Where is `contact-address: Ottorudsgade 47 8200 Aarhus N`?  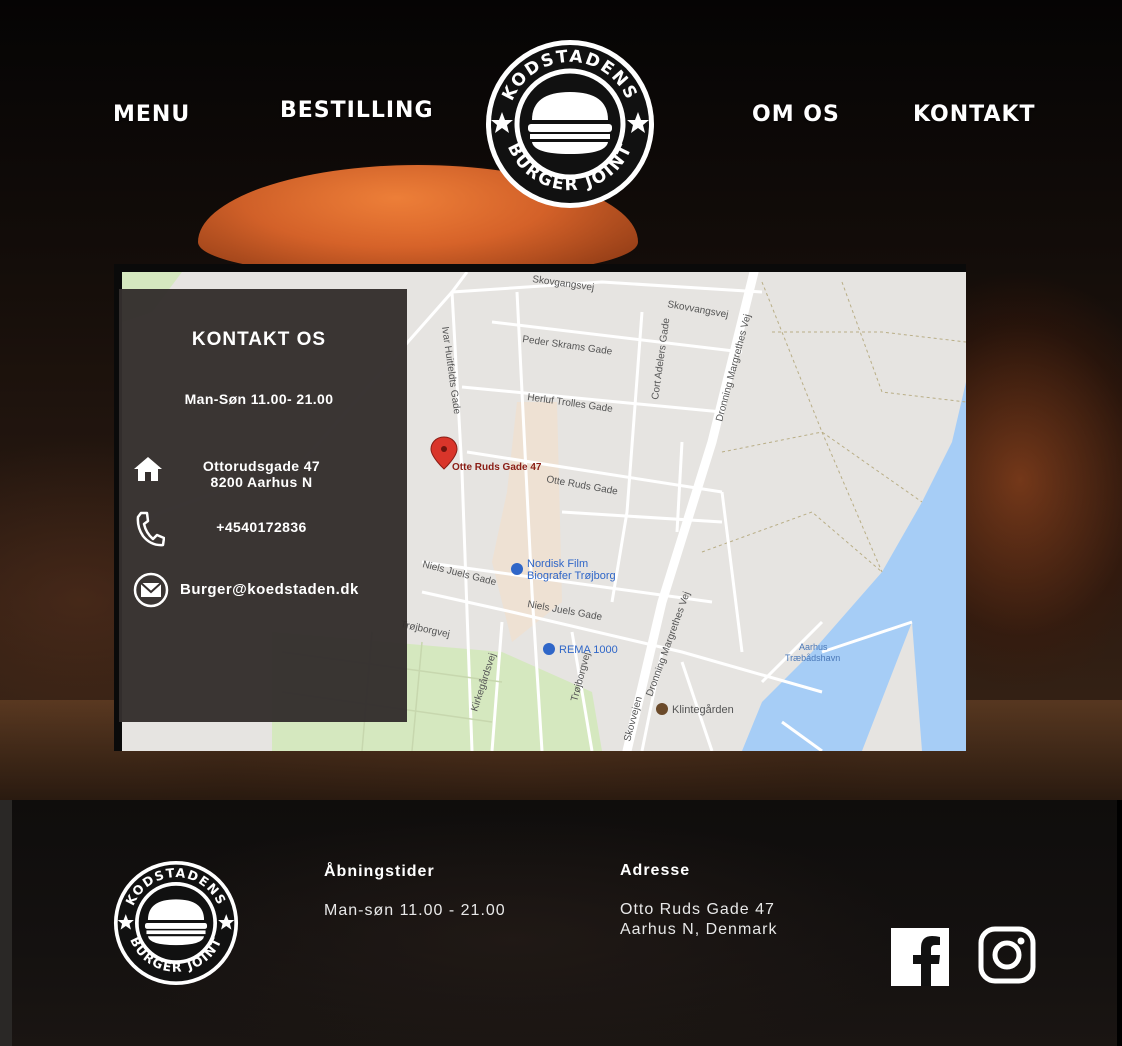 contact-address: Ottorudsgade 47 8200 Aarhus N is located at coordinates (261, 474).